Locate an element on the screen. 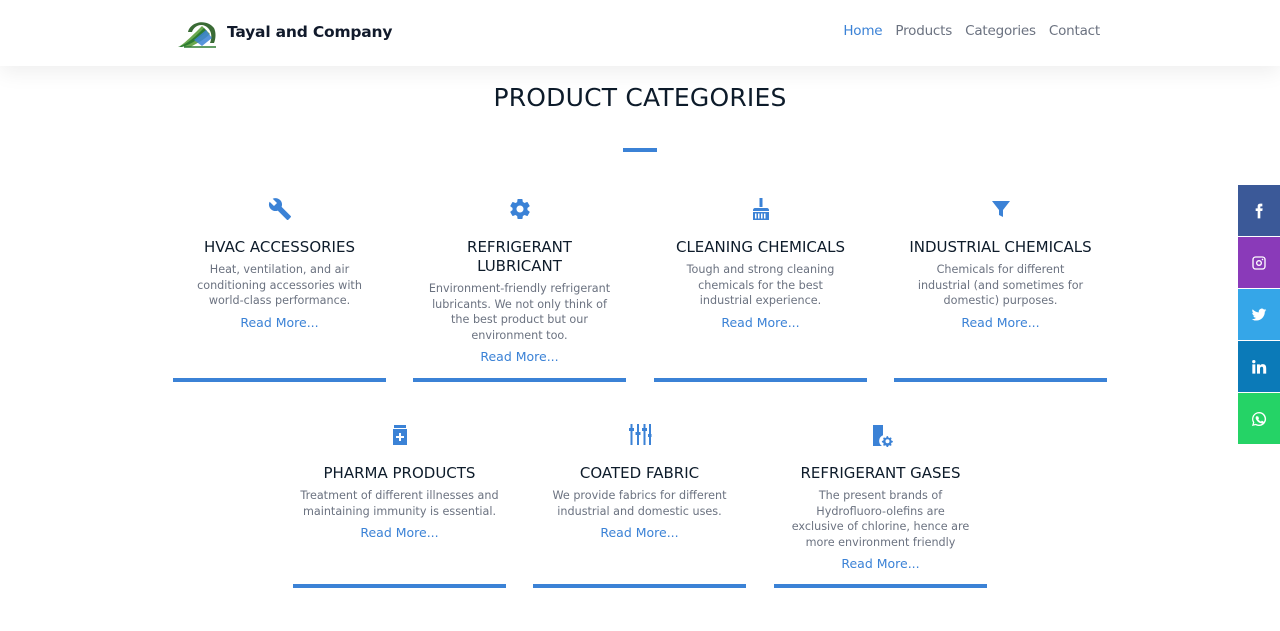 The width and height of the screenshot is (1280, 631). facebook-button is located at coordinates (1259, 210).